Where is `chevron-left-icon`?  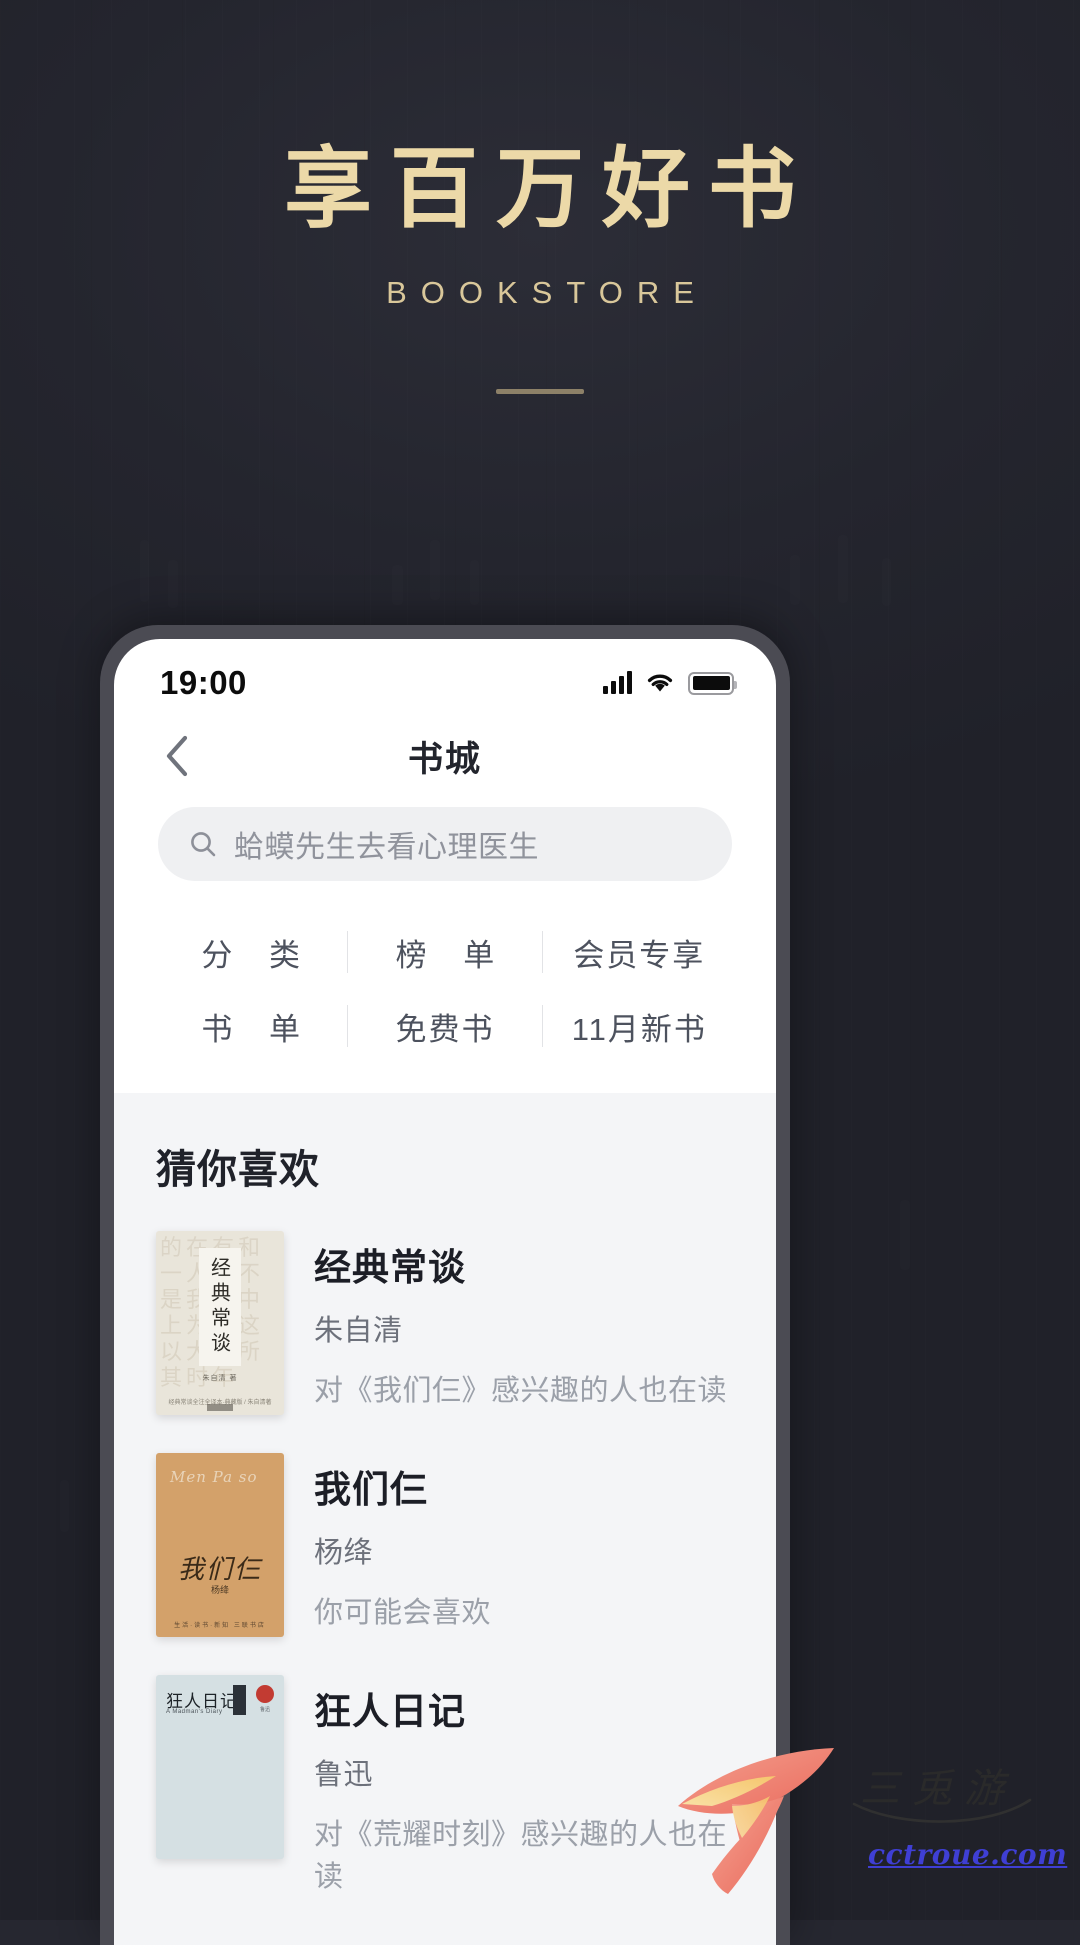
chevron-left-icon is located at coordinates (177, 756).